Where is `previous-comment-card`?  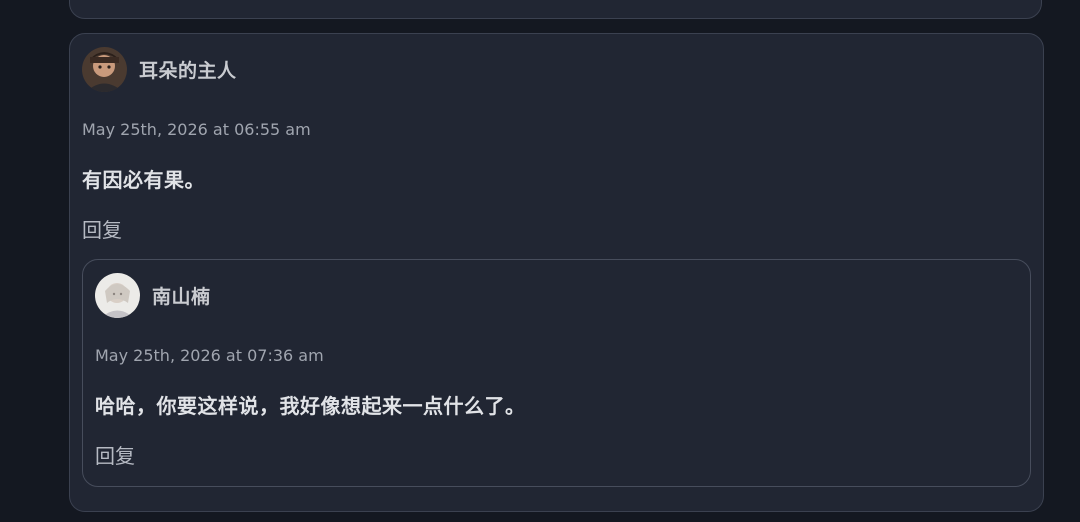
previous-comment-card is located at coordinates (555, 9).